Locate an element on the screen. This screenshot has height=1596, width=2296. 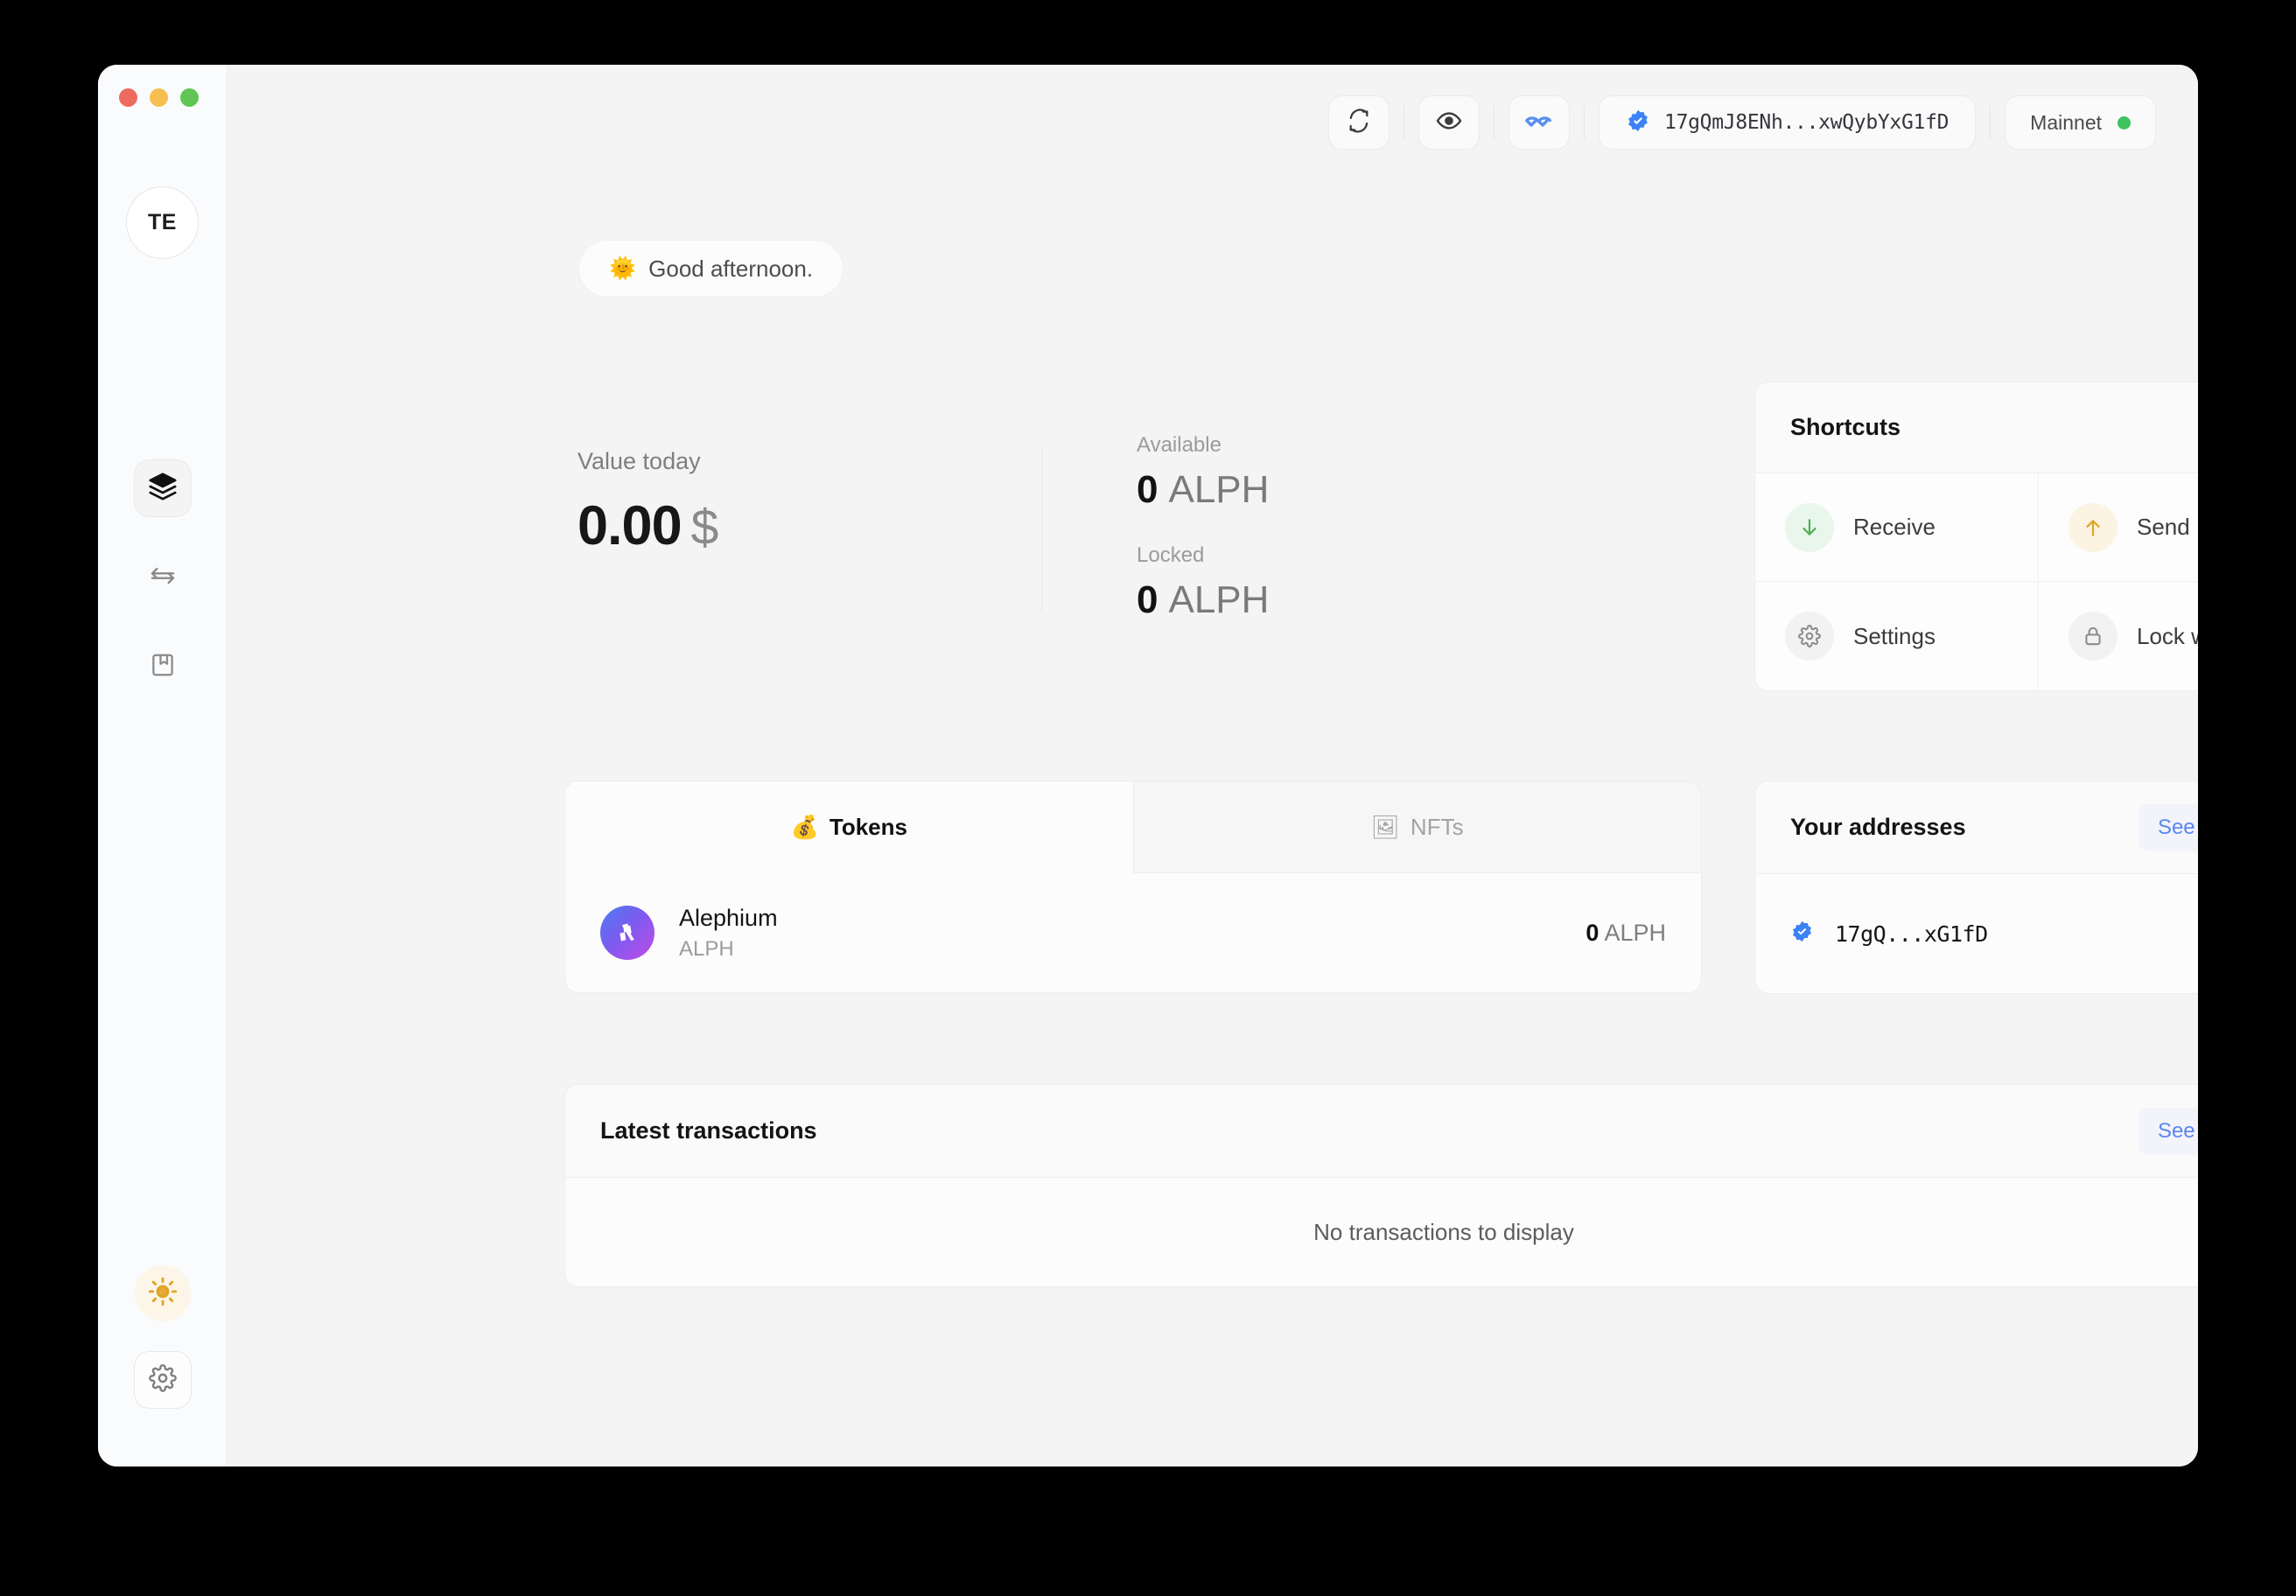
locked-value-row: 0 ALPH is located at coordinates (1203, 600).